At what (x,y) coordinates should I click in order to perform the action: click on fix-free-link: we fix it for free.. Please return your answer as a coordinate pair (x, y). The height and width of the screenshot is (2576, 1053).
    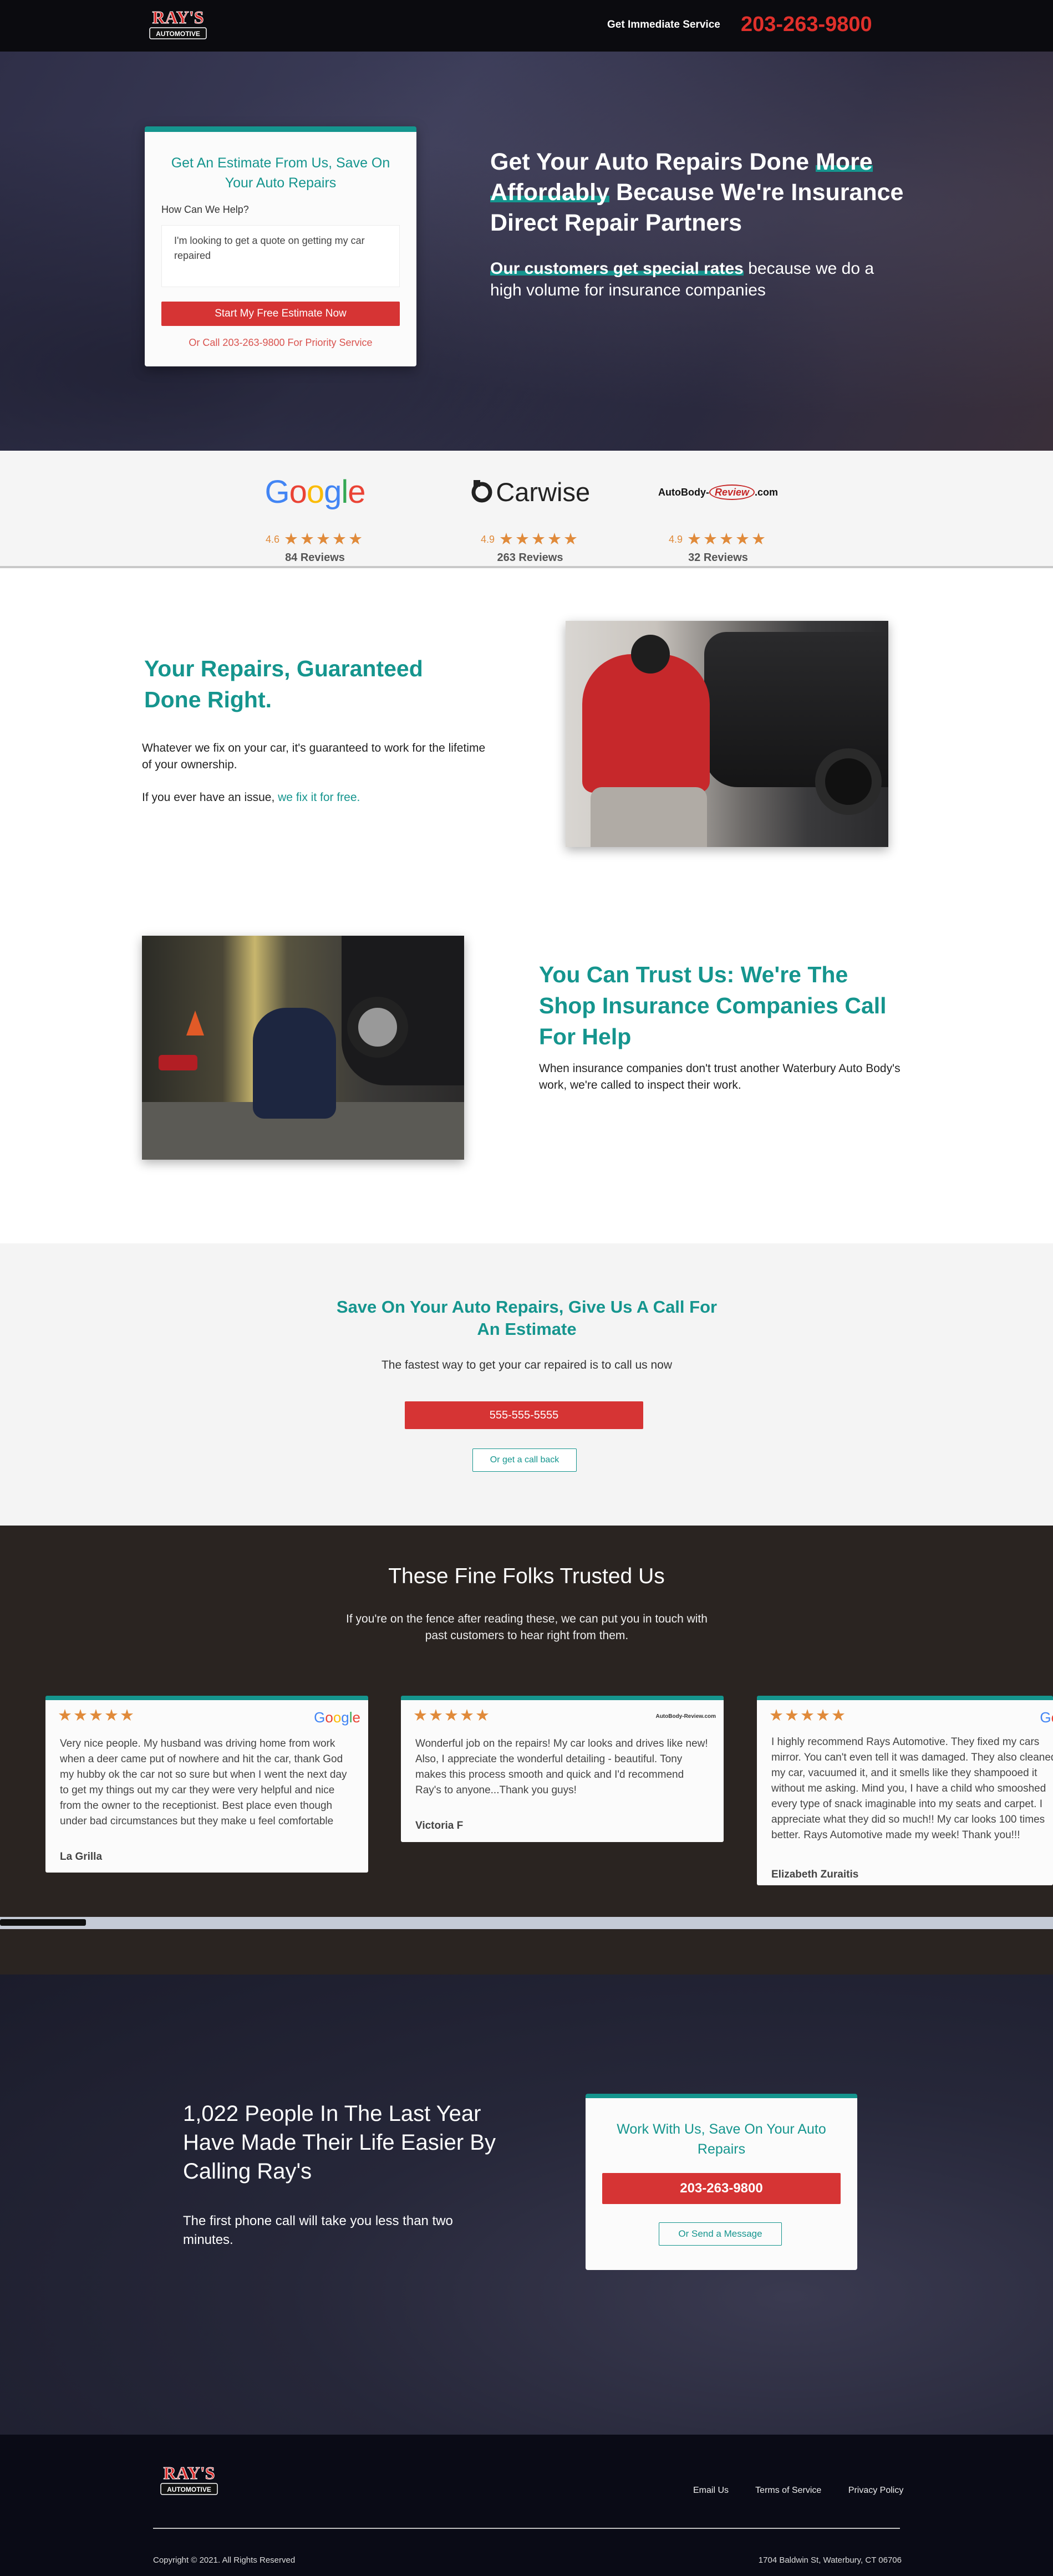
    Looking at the image, I should click on (319, 797).